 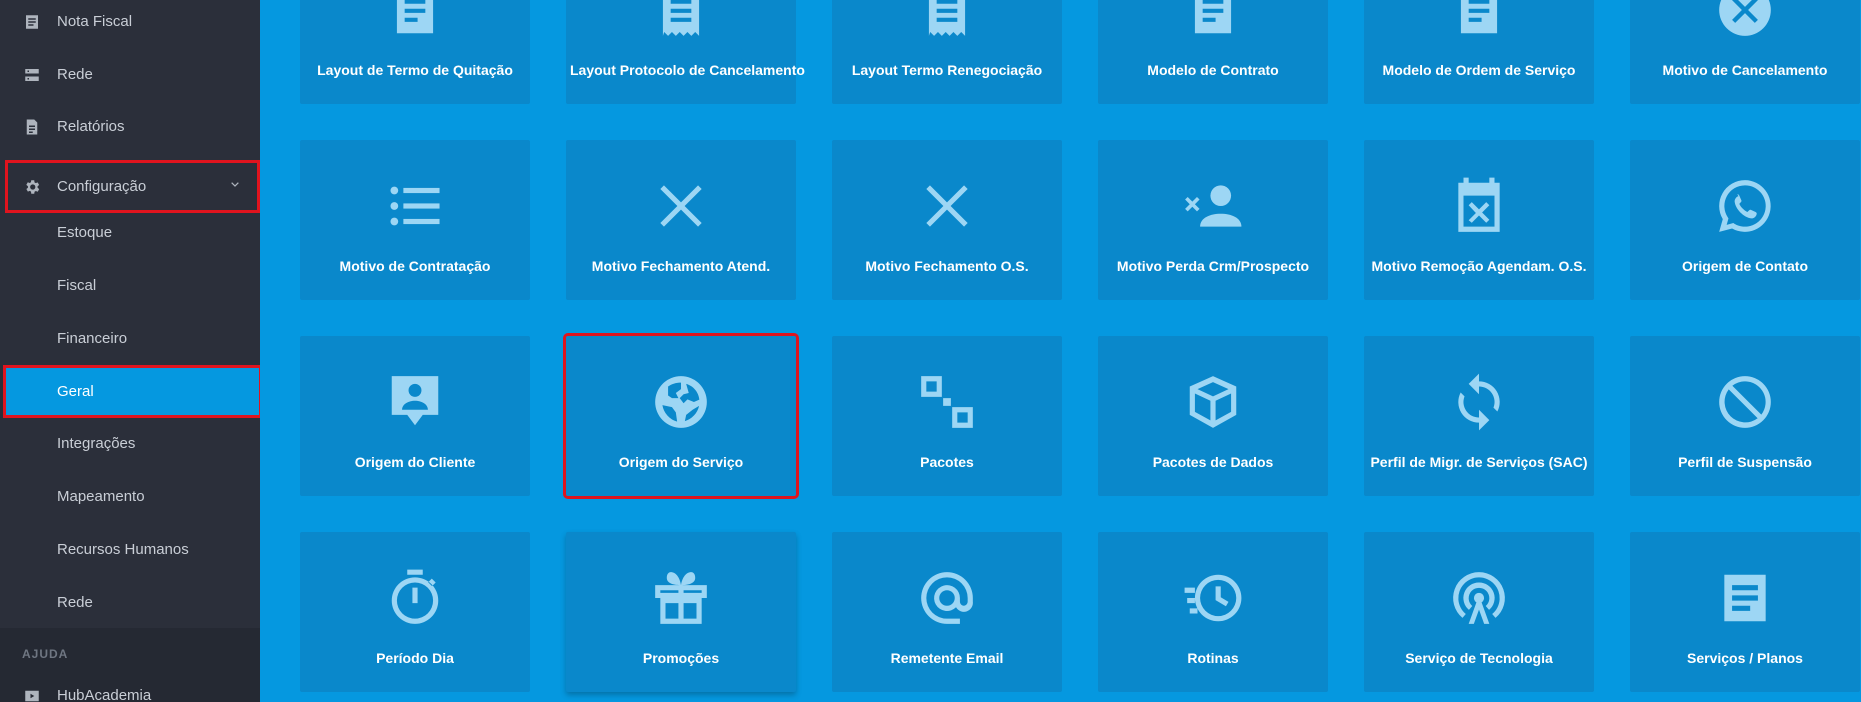 I want to click on tile-perfil-suspensao: Perfil de Suspensão, so click(x=1745, y=416).